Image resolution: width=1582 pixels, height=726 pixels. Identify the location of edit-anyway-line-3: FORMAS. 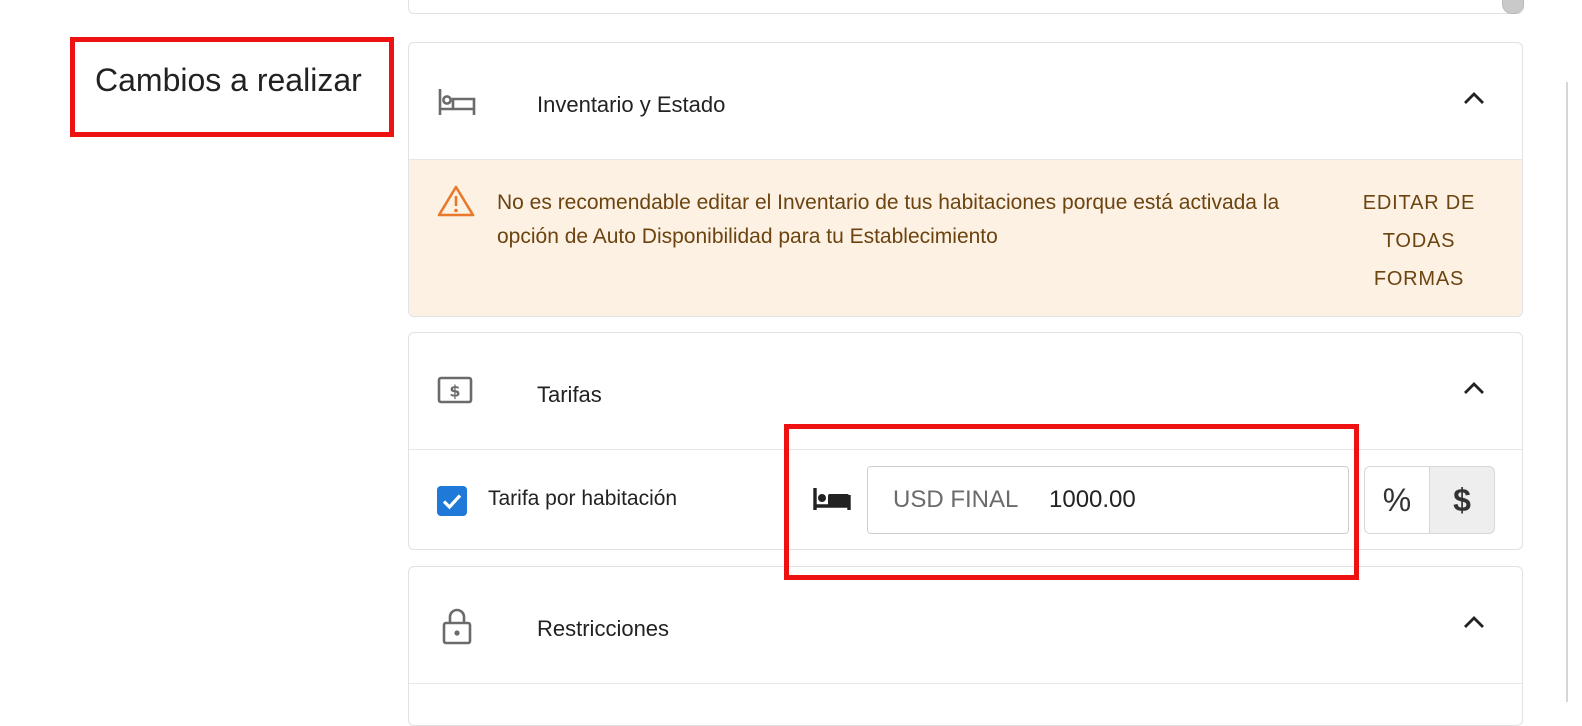
(1419, 279).